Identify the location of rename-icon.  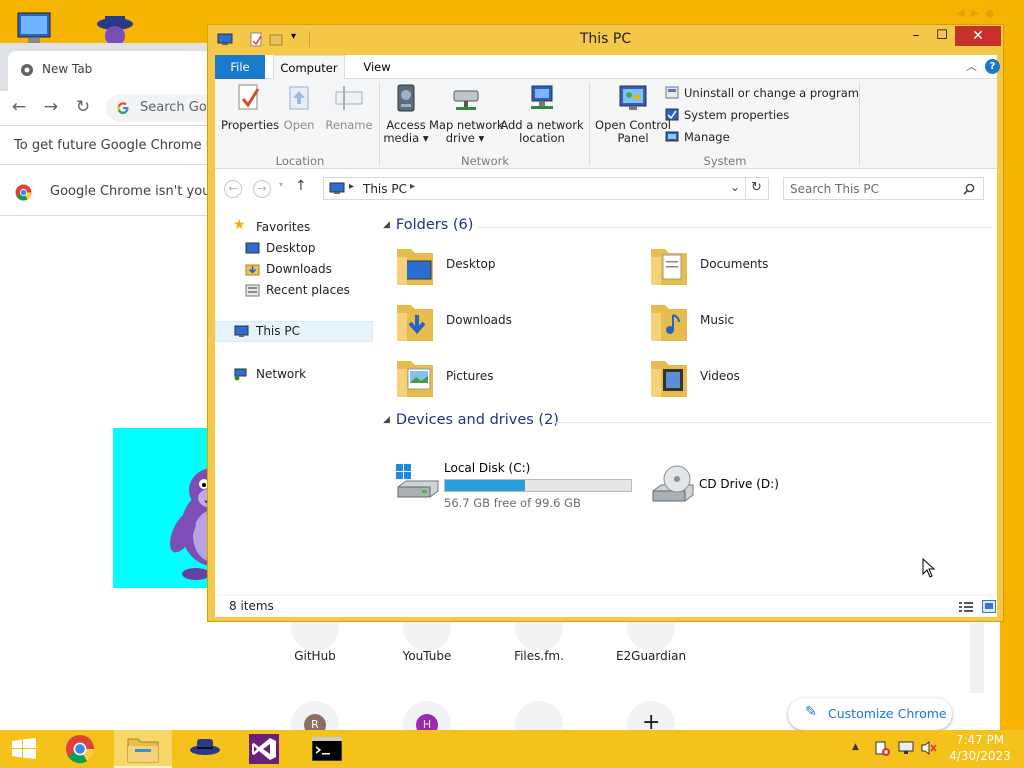
(349, 98).